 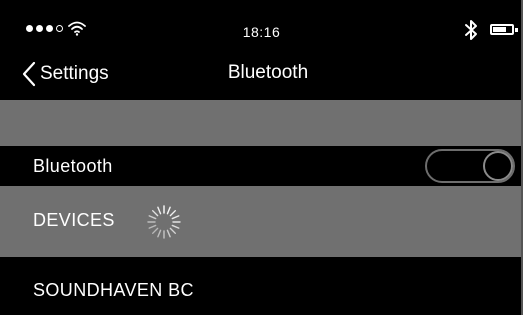 I want to click on battery-icon, so click(x=504, y=29).